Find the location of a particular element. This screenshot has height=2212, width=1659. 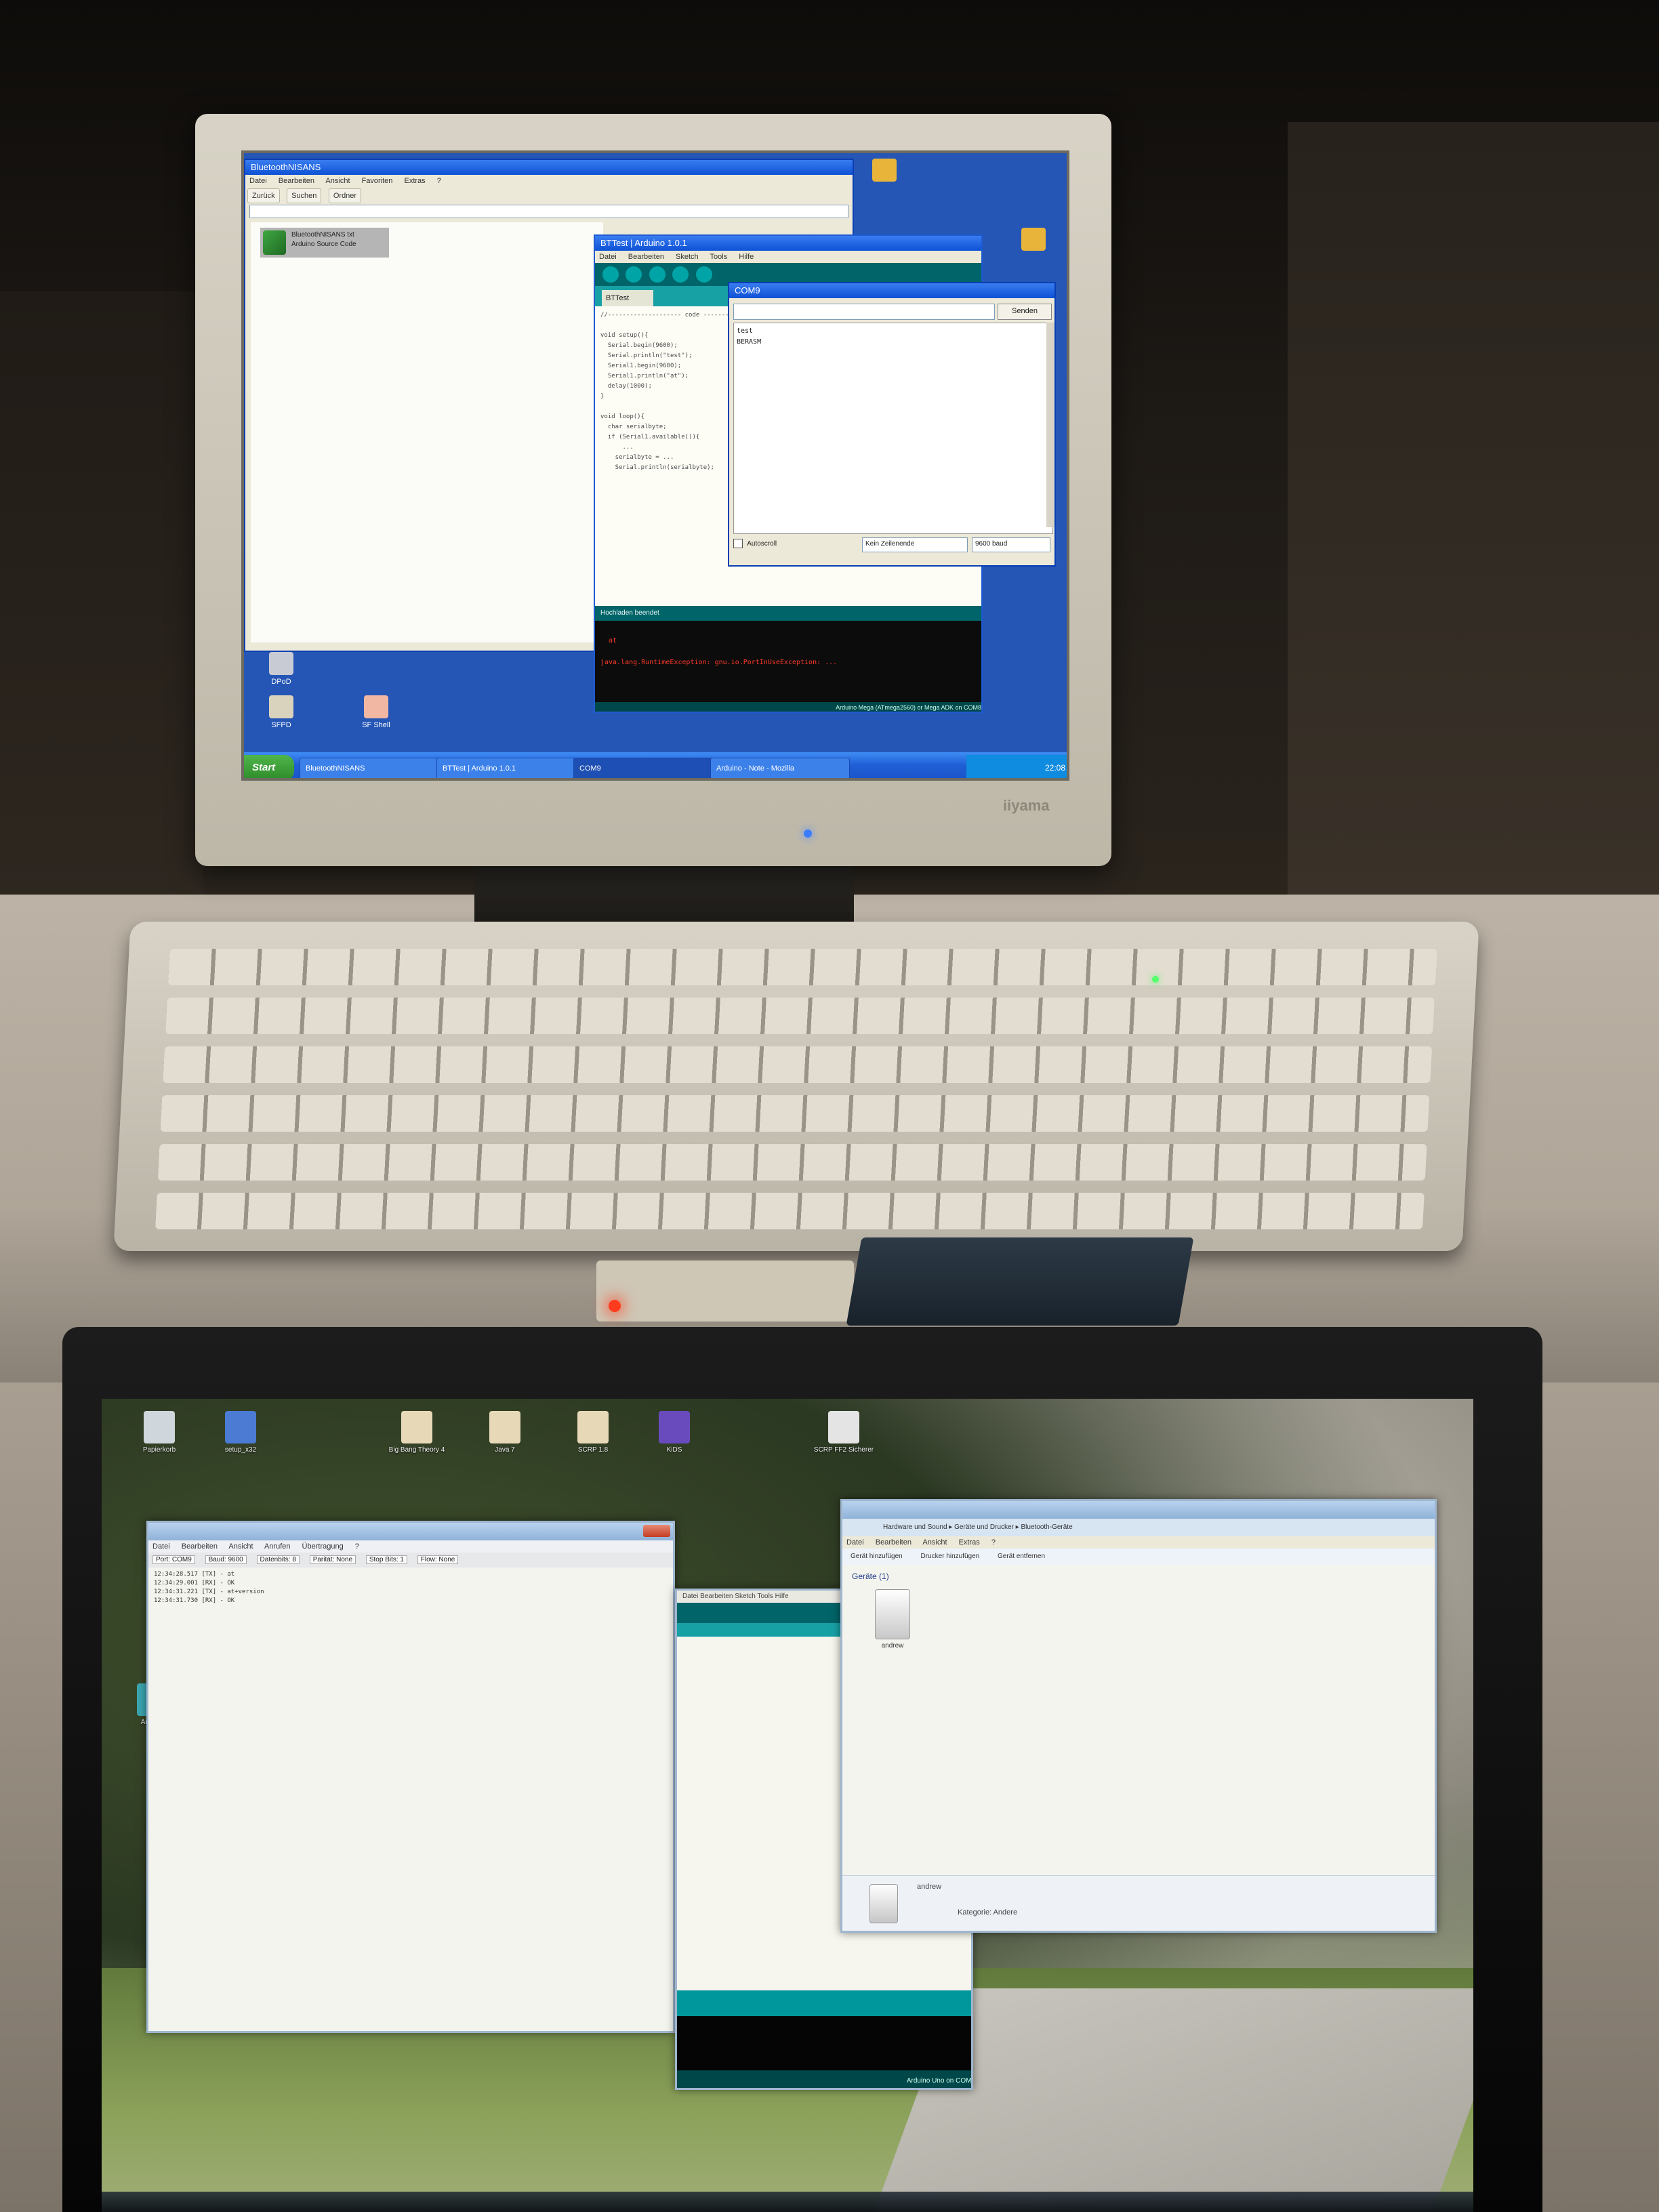

baud-select: 9600 baud is located at coordinates (1011, 544).